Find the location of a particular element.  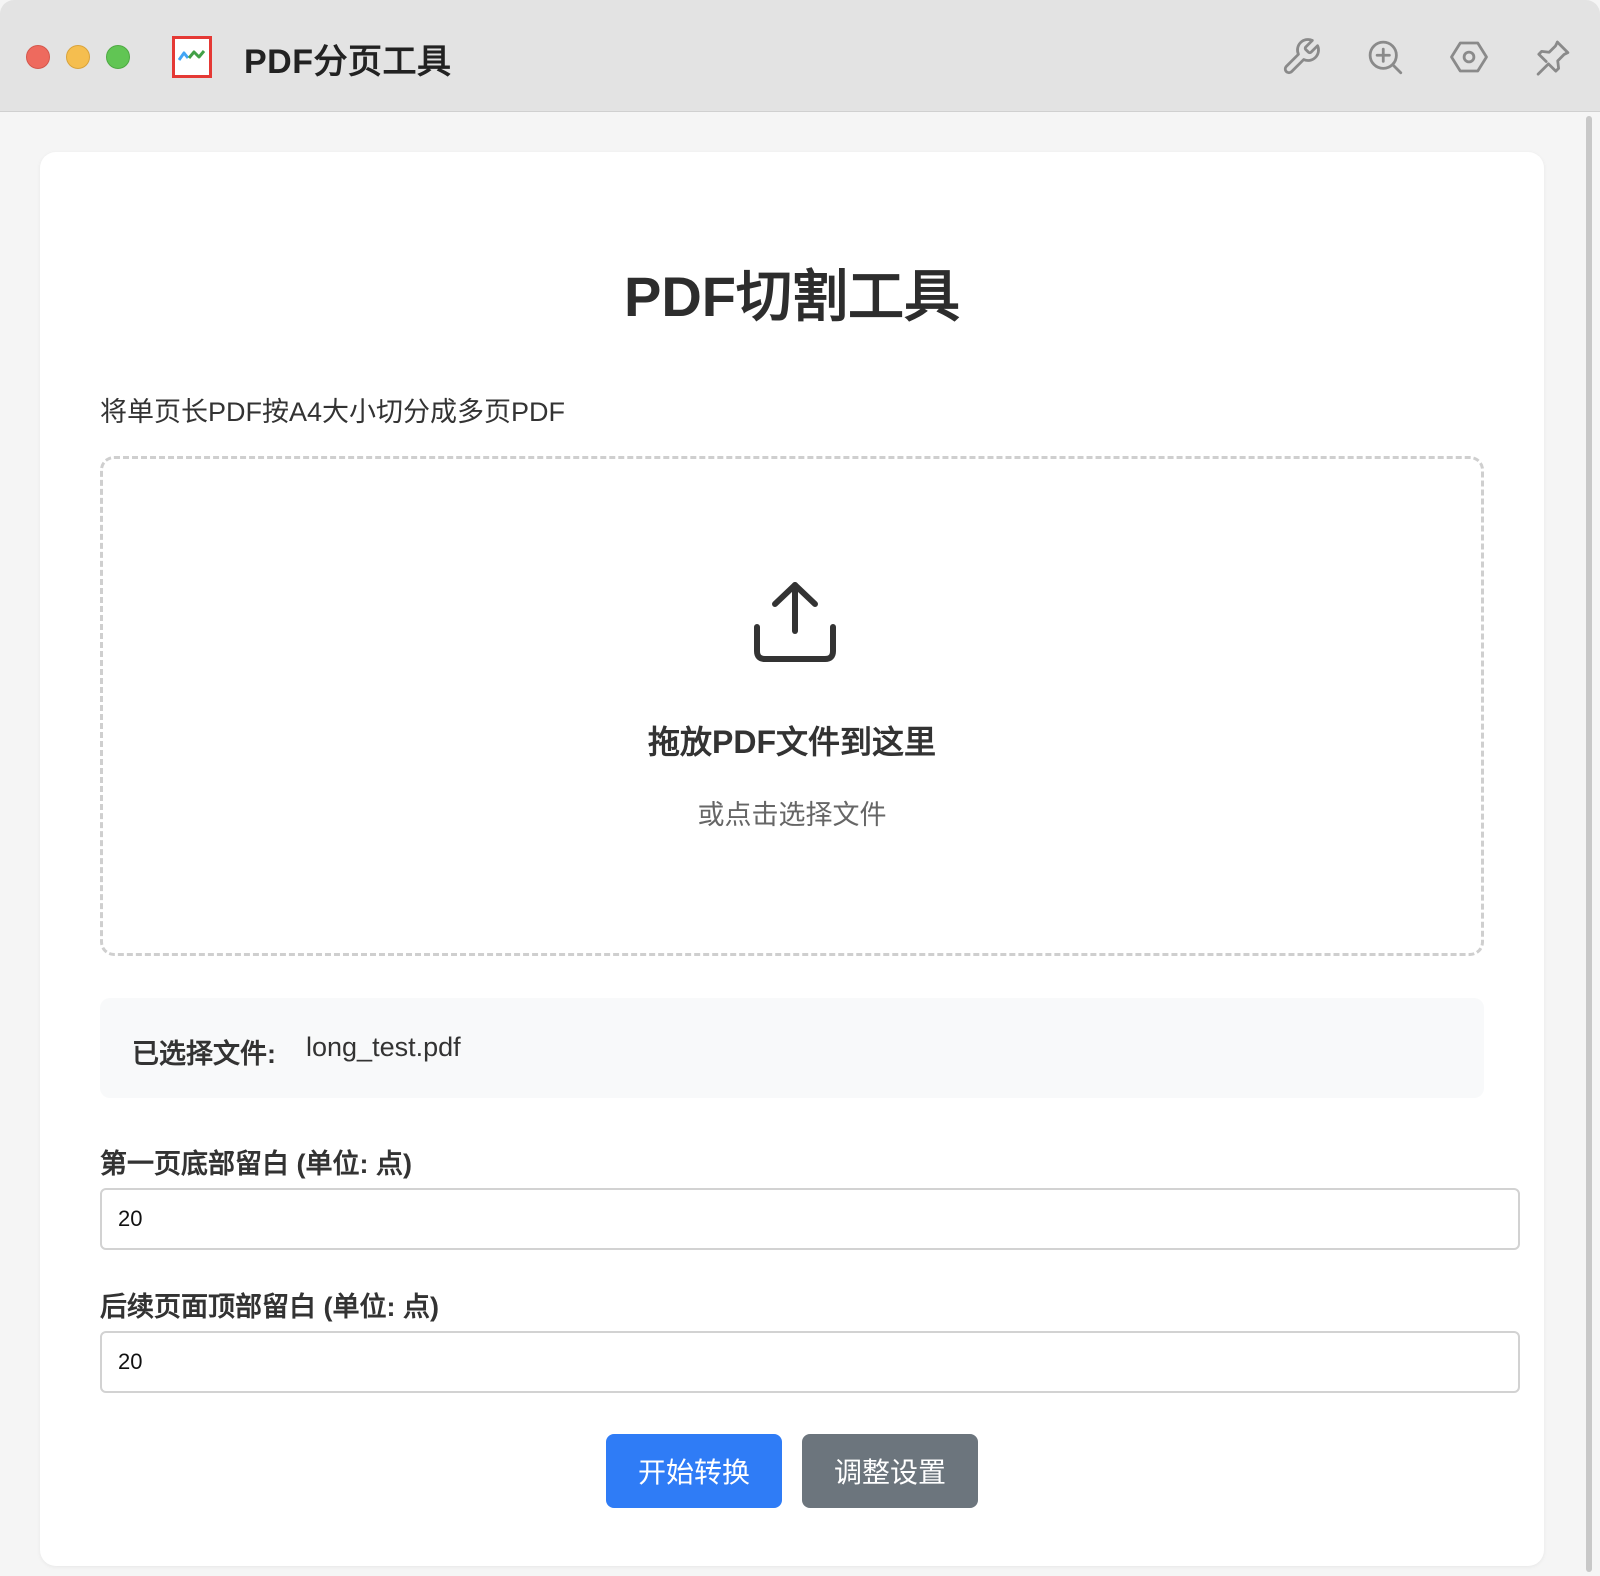

pin-icon is located at coordinates (1553, 57).